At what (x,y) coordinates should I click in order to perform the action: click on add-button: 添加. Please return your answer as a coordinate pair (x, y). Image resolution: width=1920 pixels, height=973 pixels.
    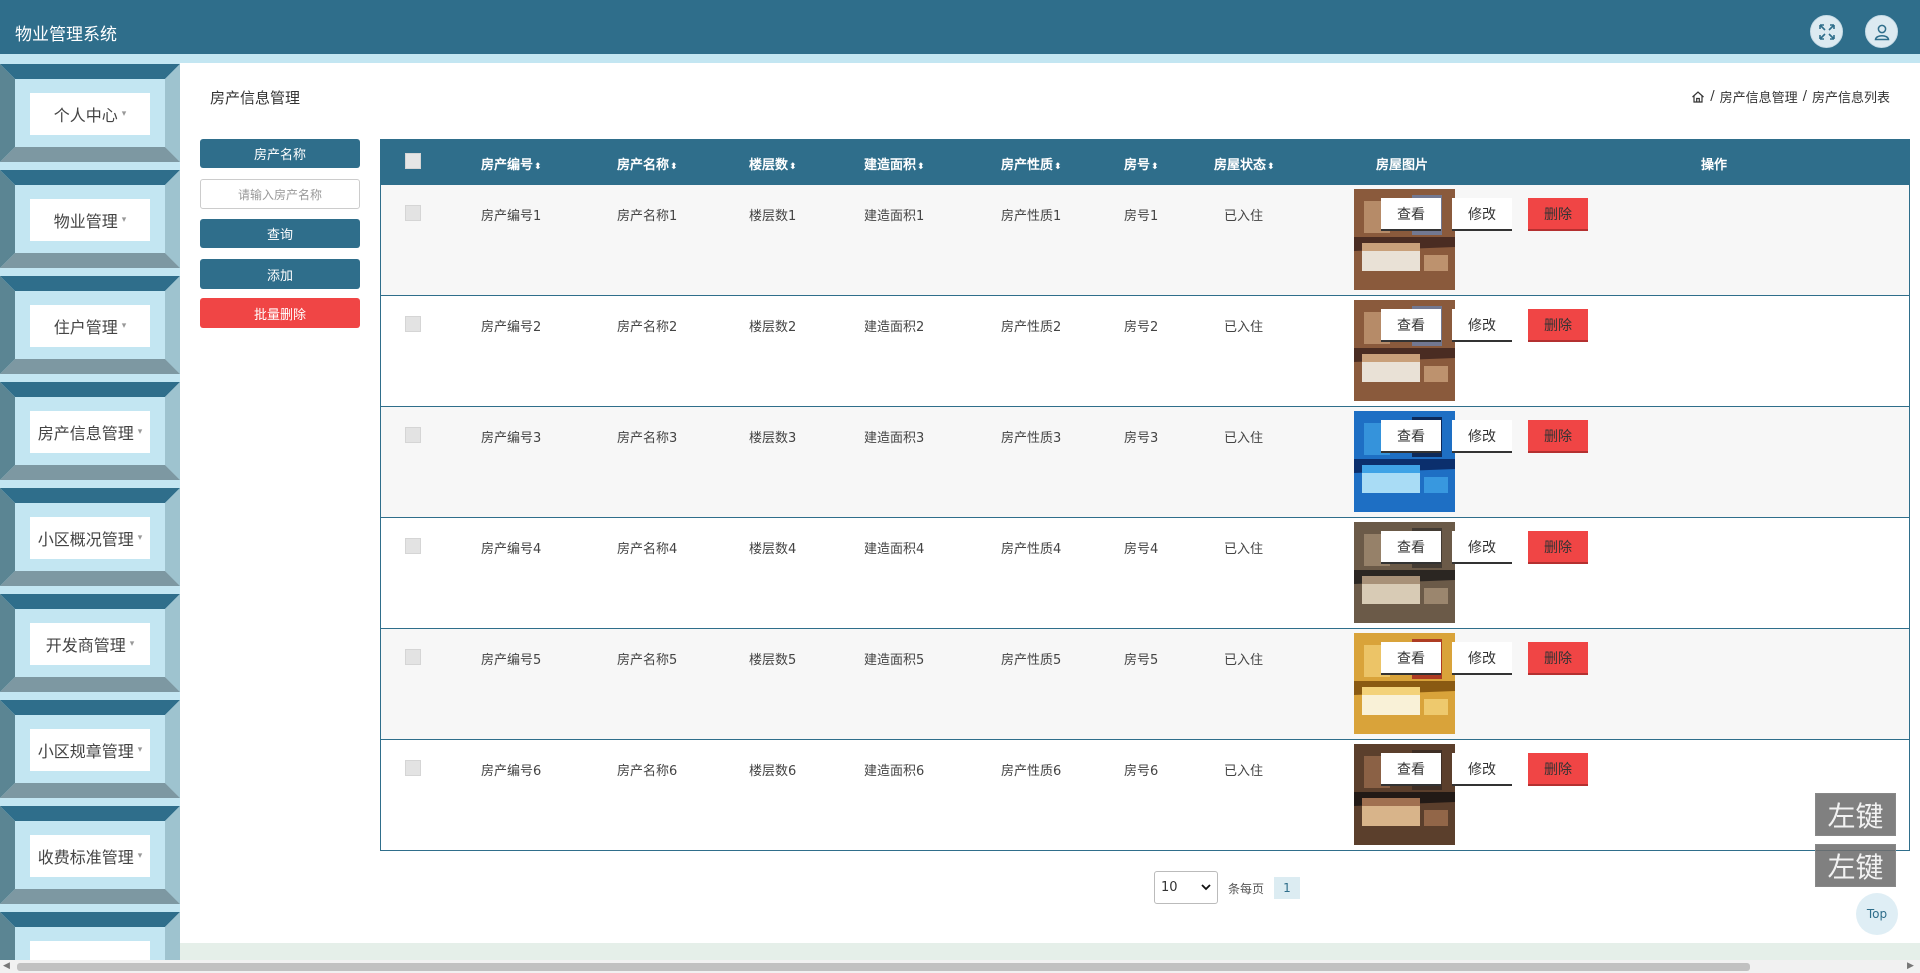
    Looking at the image, I should click on (280, 274).